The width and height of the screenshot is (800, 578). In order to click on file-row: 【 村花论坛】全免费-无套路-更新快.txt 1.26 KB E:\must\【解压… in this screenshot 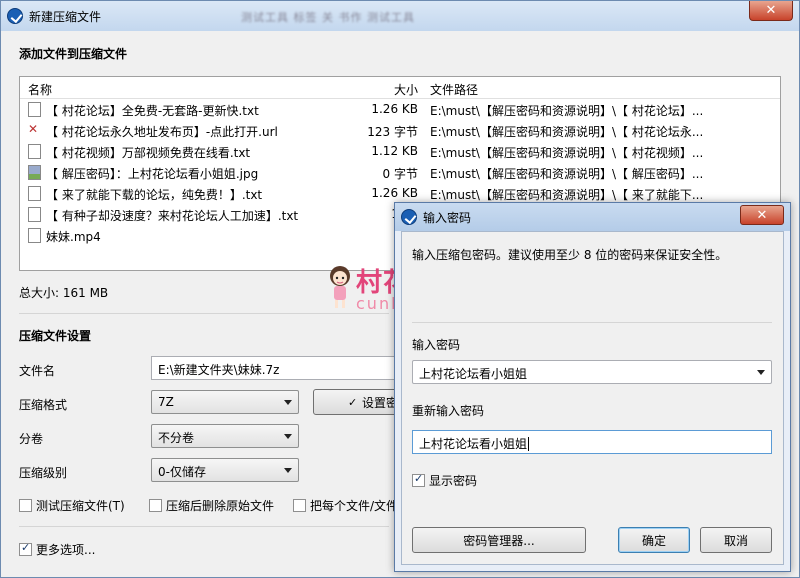, I will do `click(400, 109)`.